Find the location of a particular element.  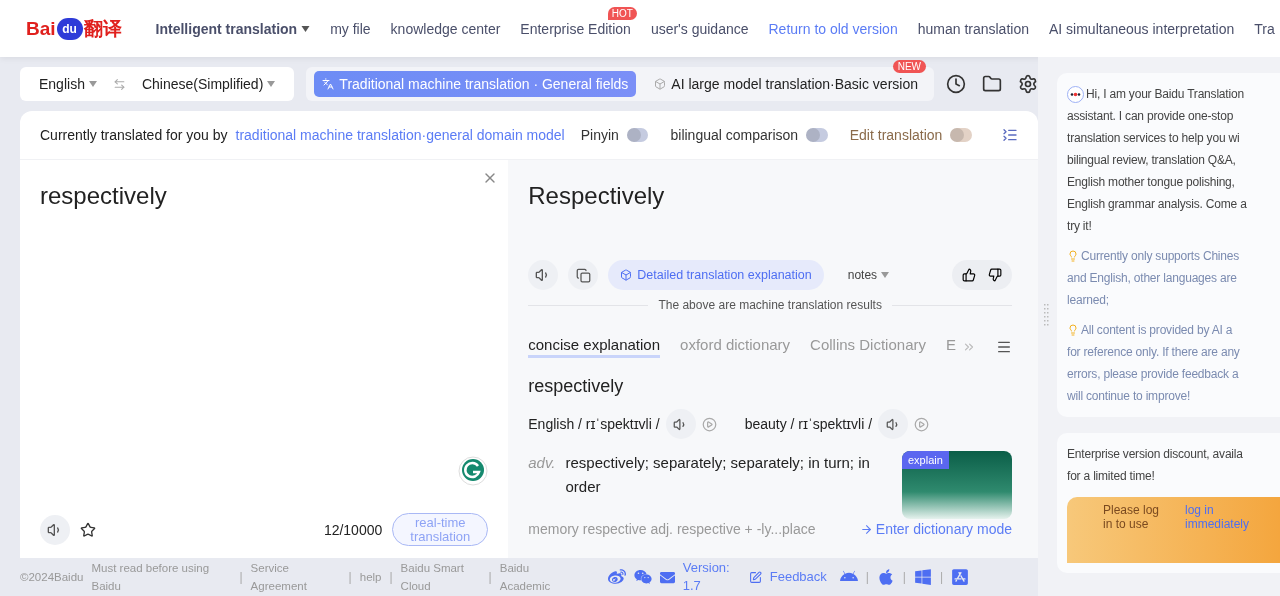

hot-badge: HOT is located at coordinates (622, 13).